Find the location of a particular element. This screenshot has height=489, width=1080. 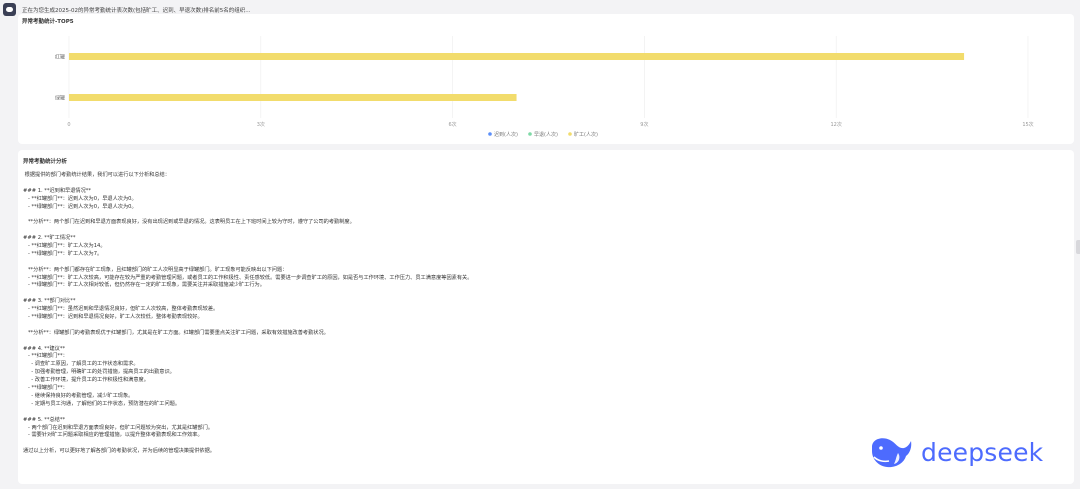

x-tick-label: 12次 is located at coordinates (836, 124).